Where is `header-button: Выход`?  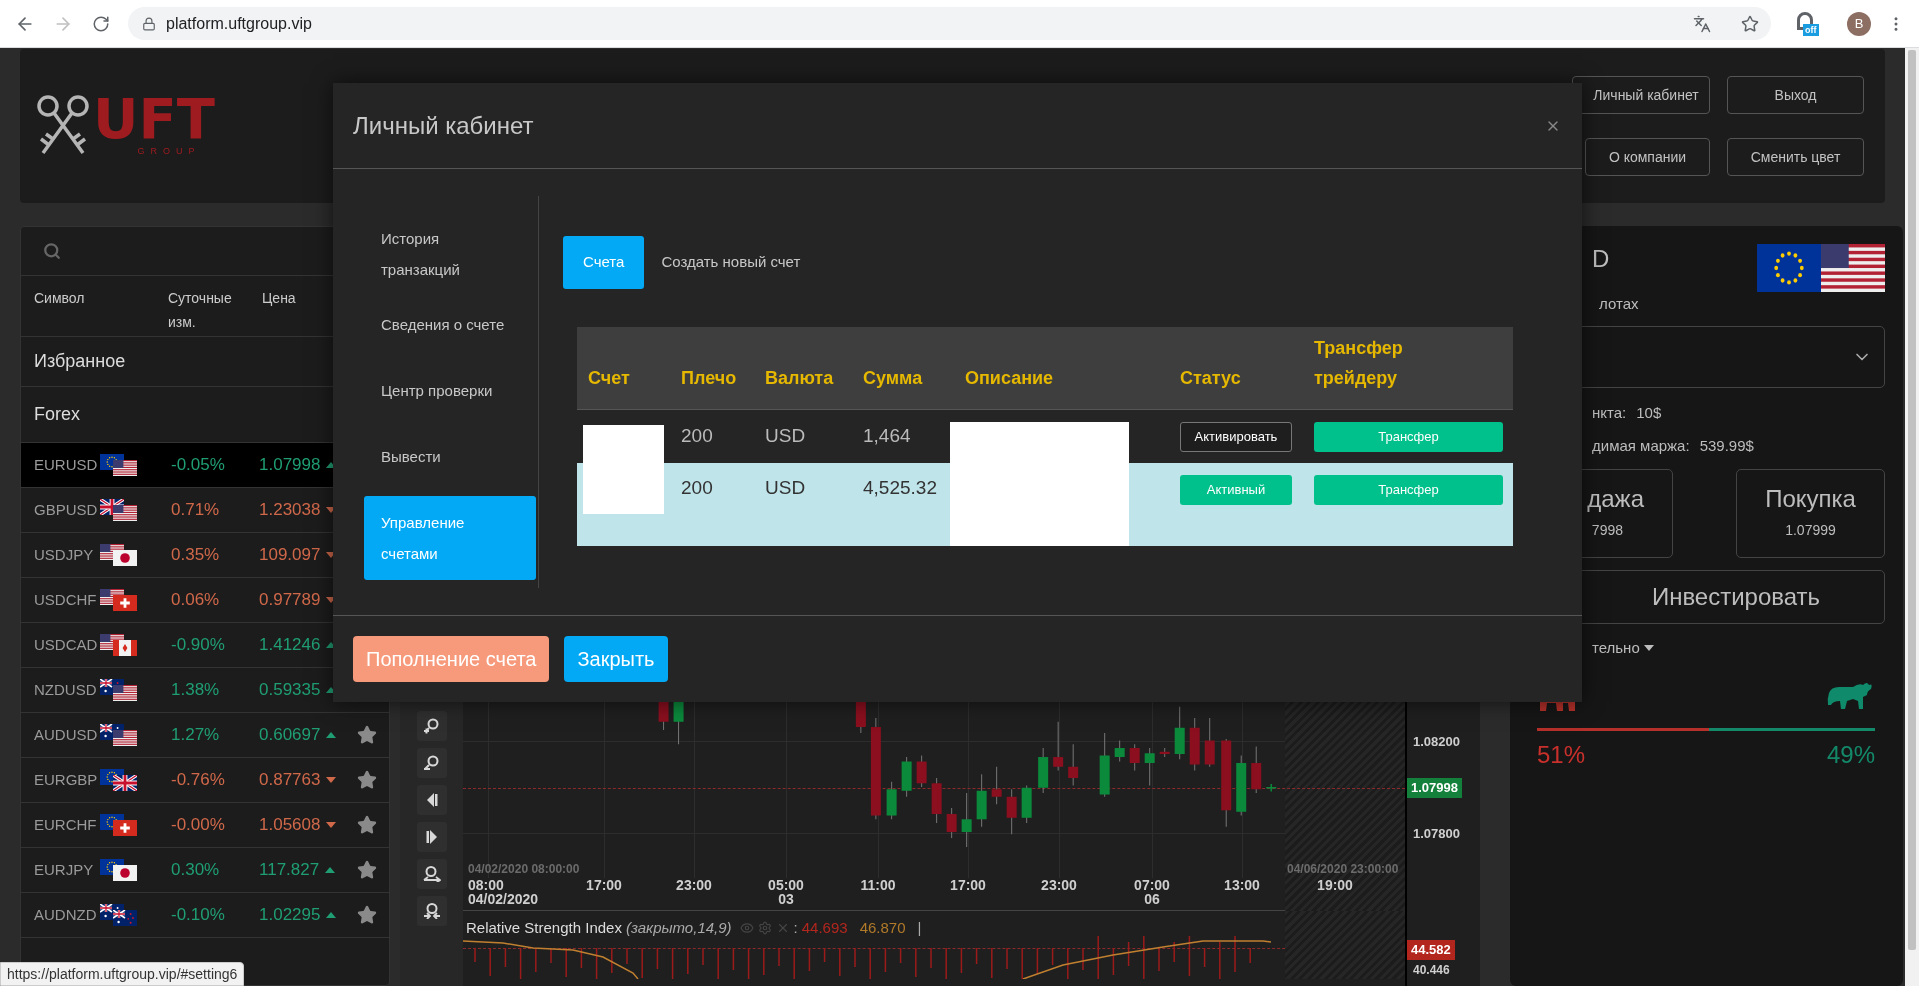 header-button: Выход is located at coordinates (1795, 95).